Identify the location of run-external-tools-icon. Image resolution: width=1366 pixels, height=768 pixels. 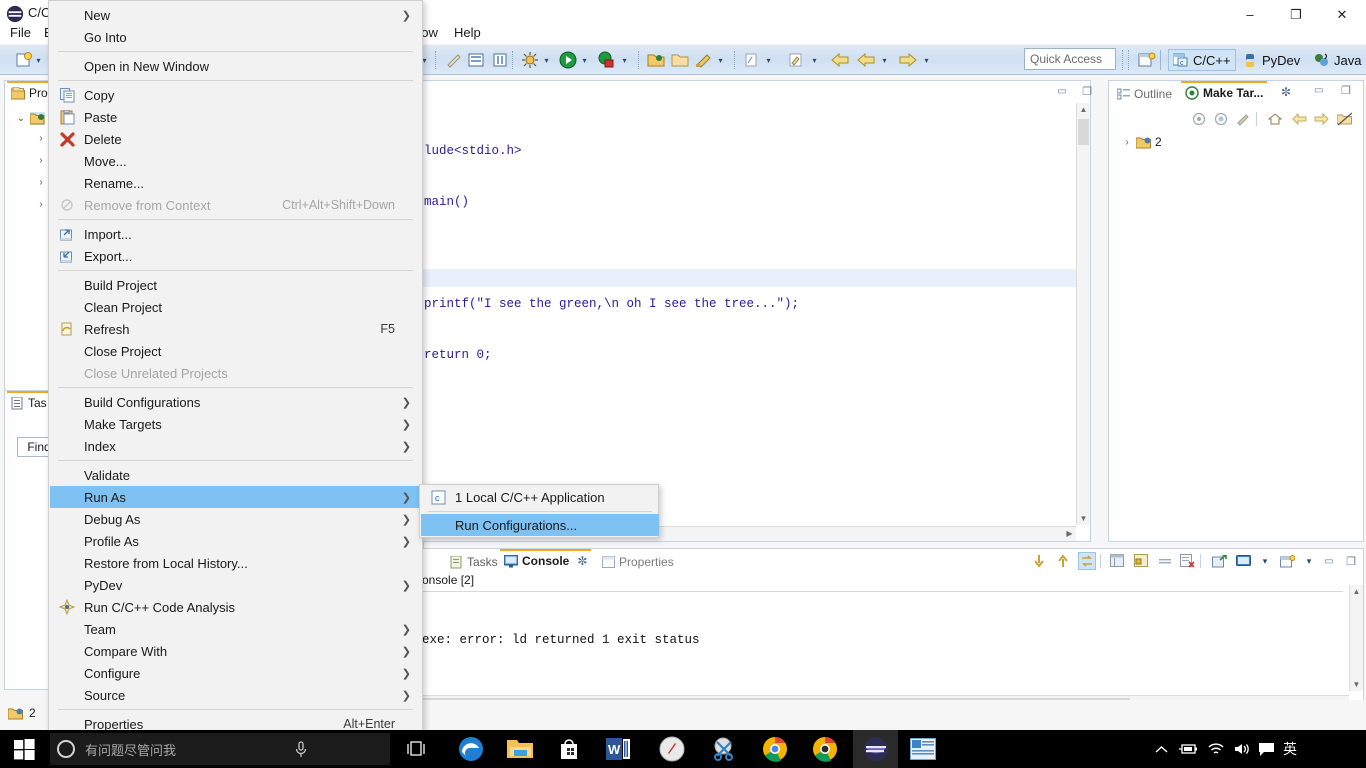
(606, 60).